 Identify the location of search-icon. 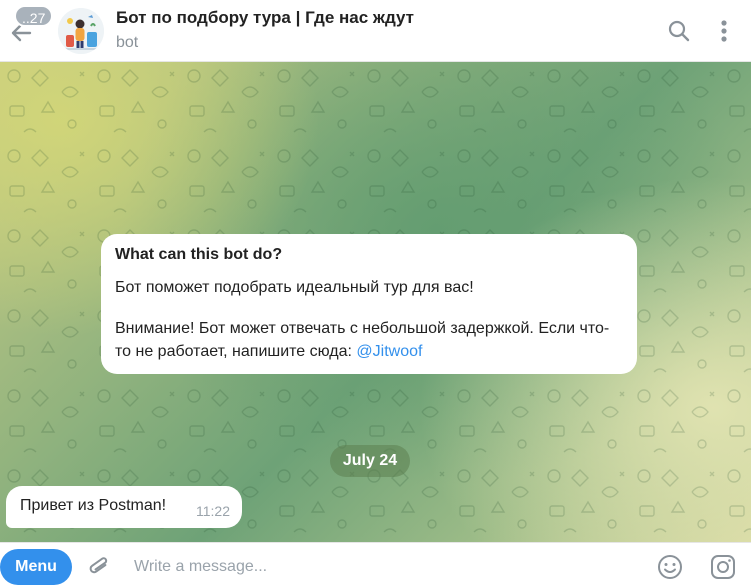
(679, 31).